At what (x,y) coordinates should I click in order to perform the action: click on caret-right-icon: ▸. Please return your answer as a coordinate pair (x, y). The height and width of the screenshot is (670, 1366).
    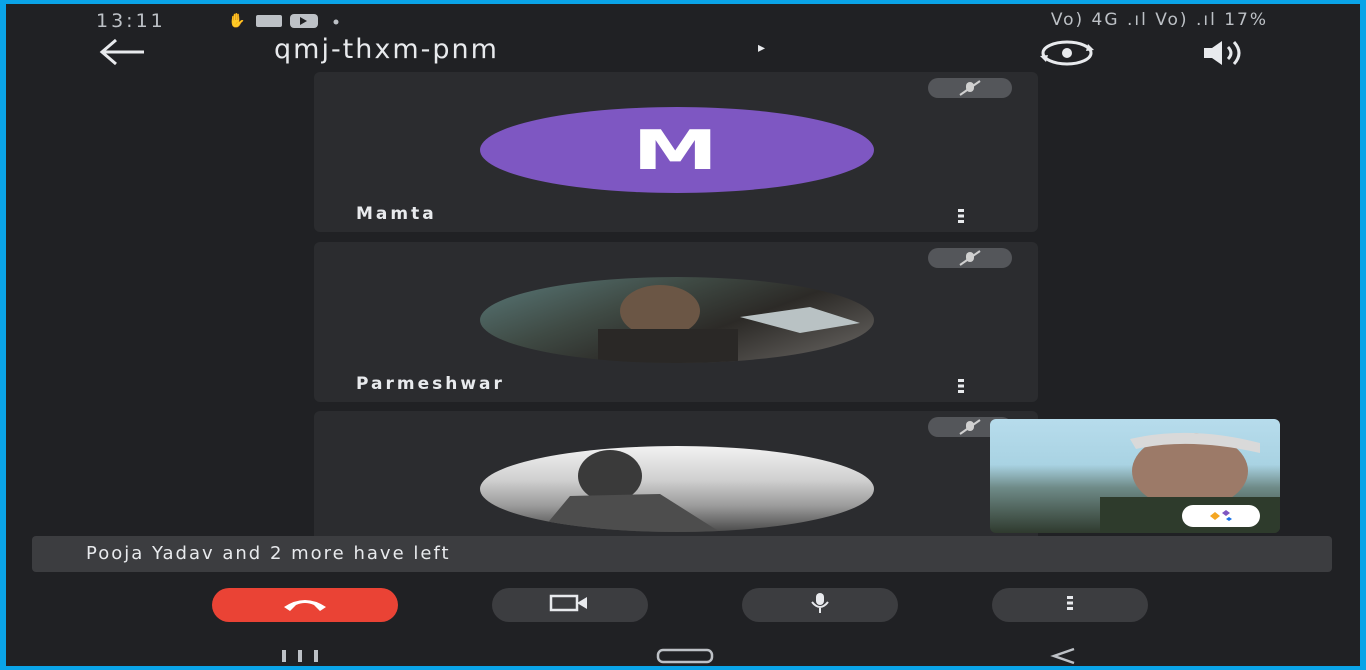
    Looking at the image, I should click on (761, 48).